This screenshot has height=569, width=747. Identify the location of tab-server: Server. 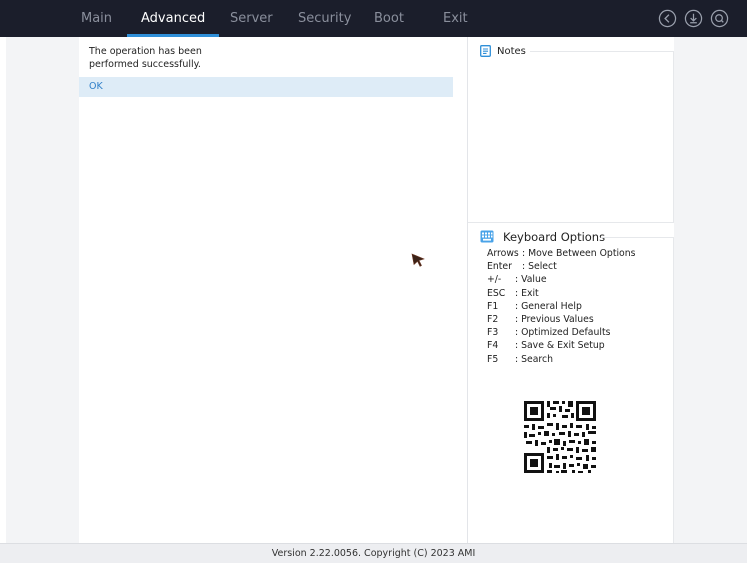
(251, 18).